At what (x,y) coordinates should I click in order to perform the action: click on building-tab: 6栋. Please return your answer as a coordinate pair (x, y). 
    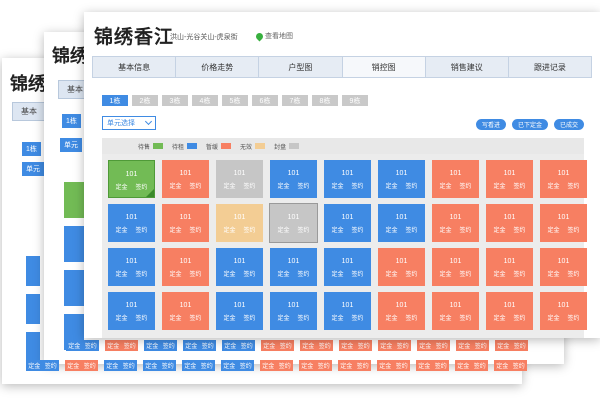
    Looking at the image, I should click on (265, 100).